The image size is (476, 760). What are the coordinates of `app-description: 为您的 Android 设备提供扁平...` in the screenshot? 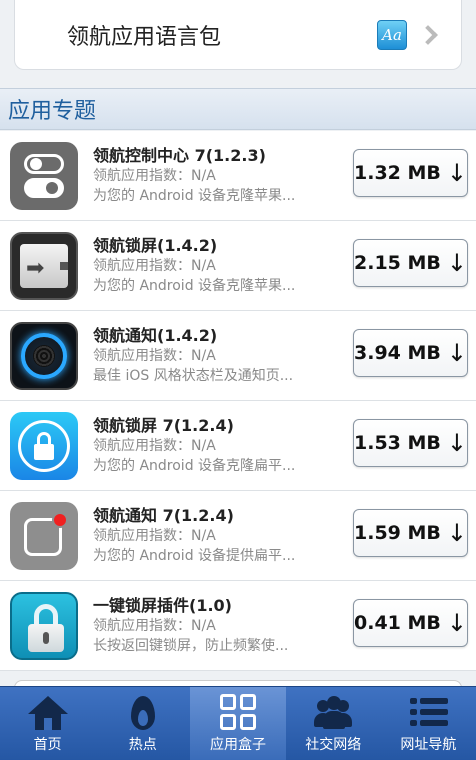 It's located at (194, 556).